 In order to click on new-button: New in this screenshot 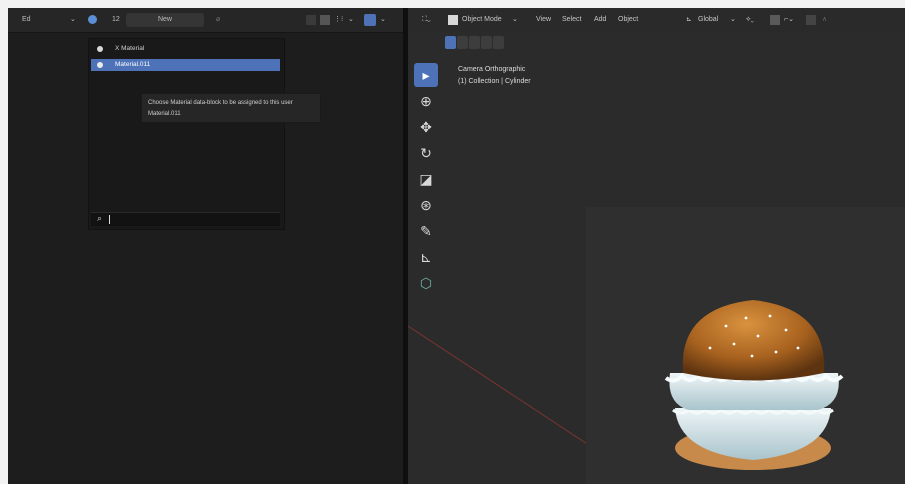, I will do `click(165, 20)`.